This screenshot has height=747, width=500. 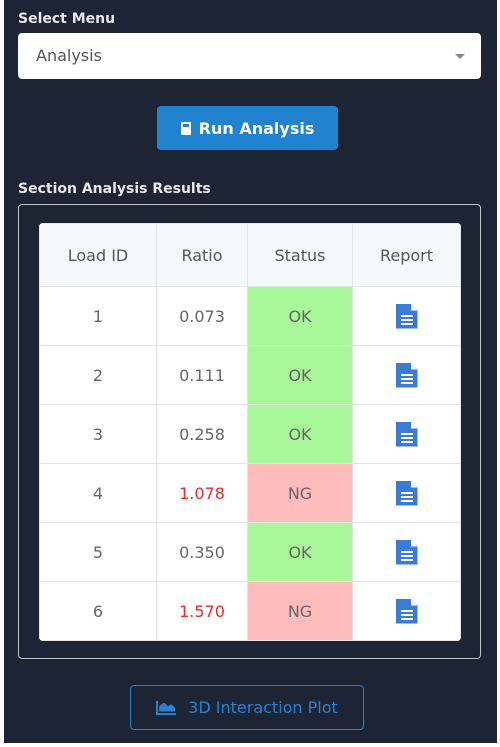 I want to click on table-row: 6 1.570 NG, so click(x=250, y=611).